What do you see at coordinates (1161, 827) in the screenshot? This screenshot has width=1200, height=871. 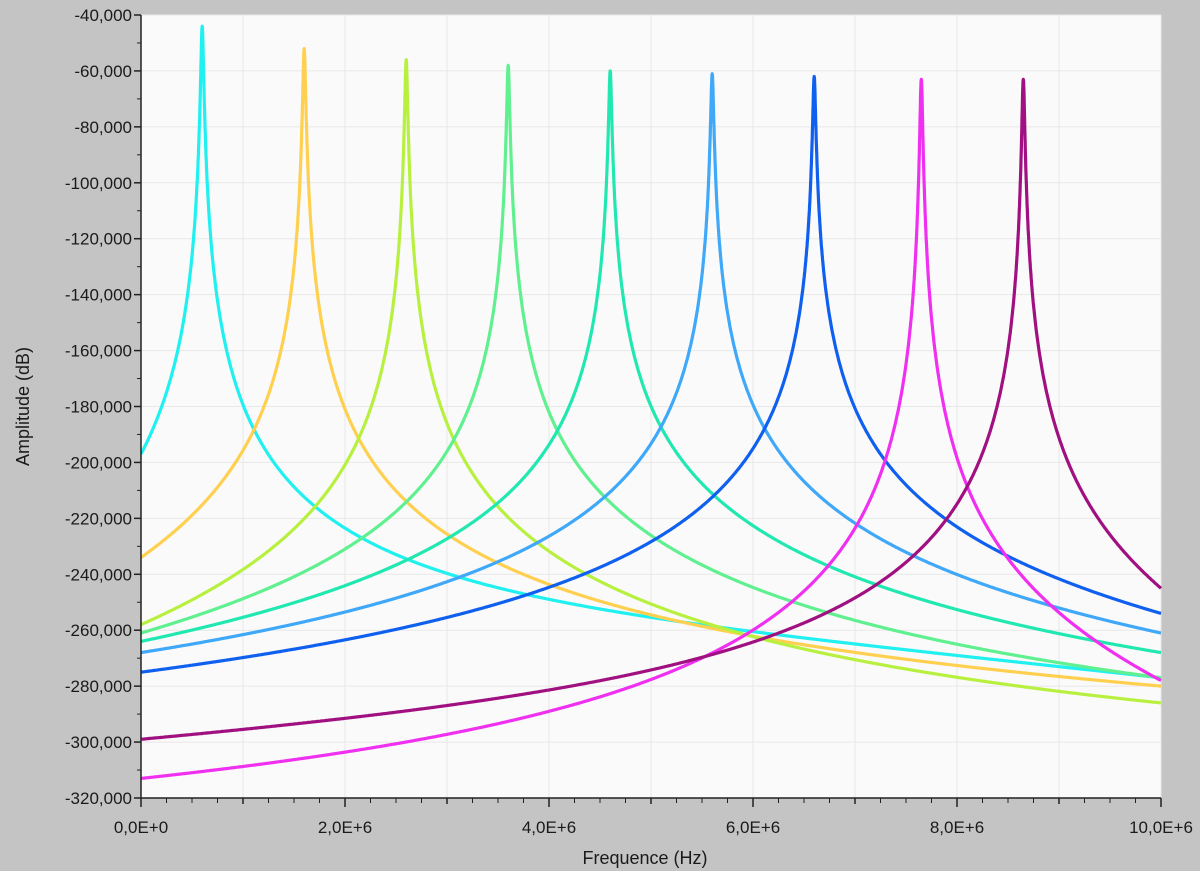 I see `x-tick-label-10: 10,0E+6` at bounding box center [1161, 827].